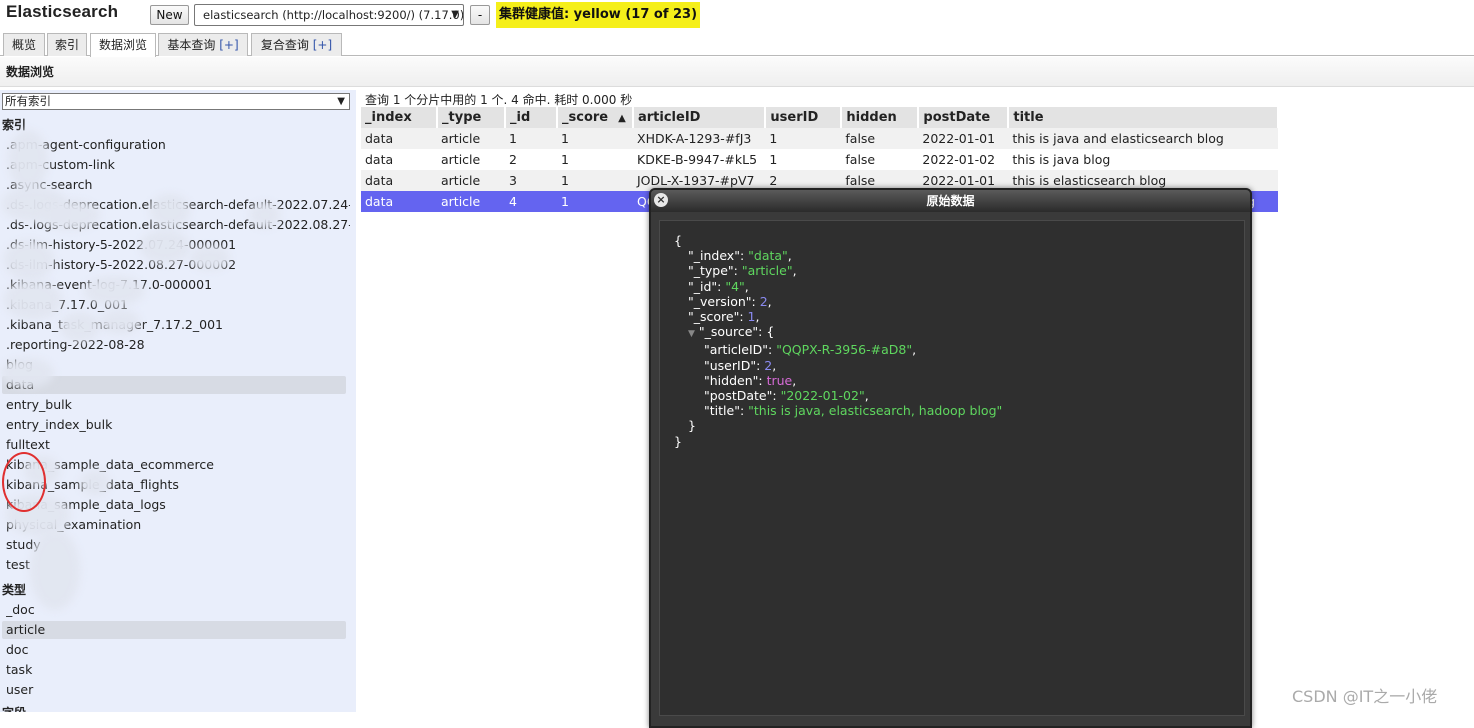 The height and width of the screenshot is (728, 1474). I want to click on column-header: _type, so click(471, 117).